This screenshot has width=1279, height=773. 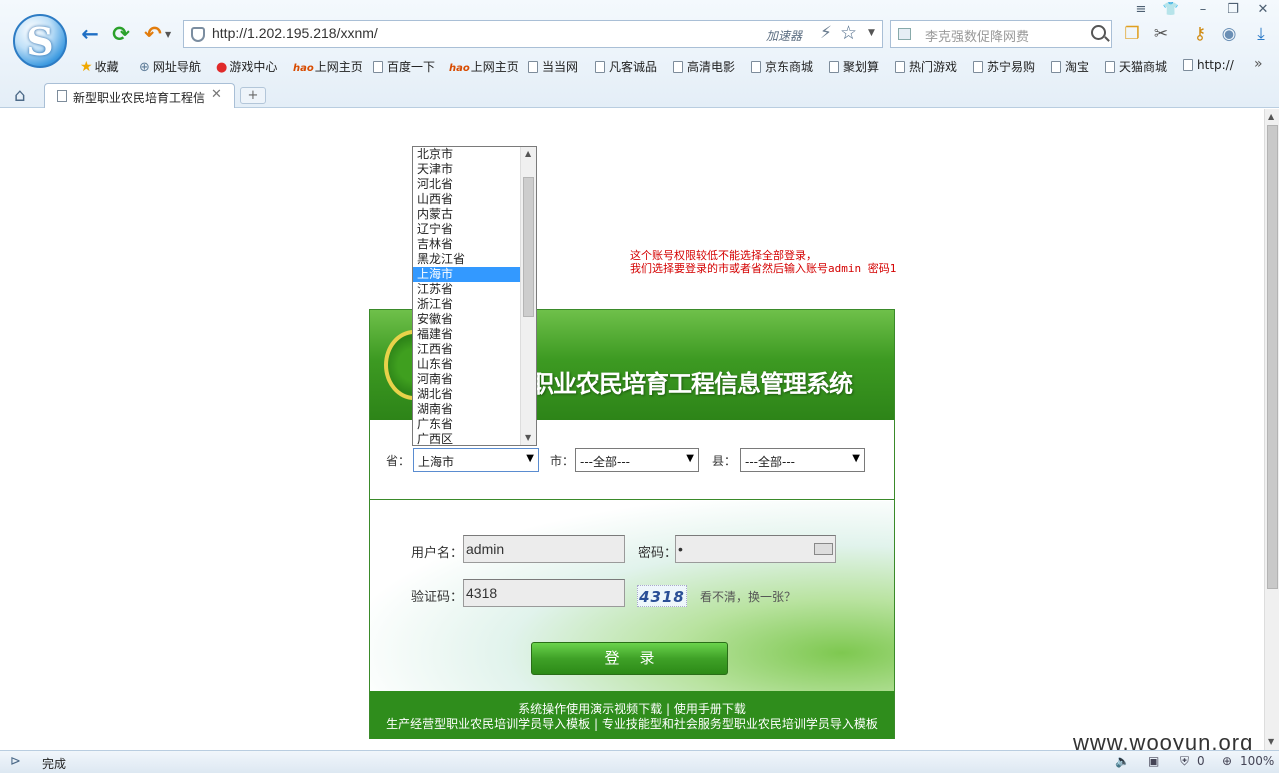 I want to click on bookmark-home-2: hao上网主页, so click(x=484, y=66).